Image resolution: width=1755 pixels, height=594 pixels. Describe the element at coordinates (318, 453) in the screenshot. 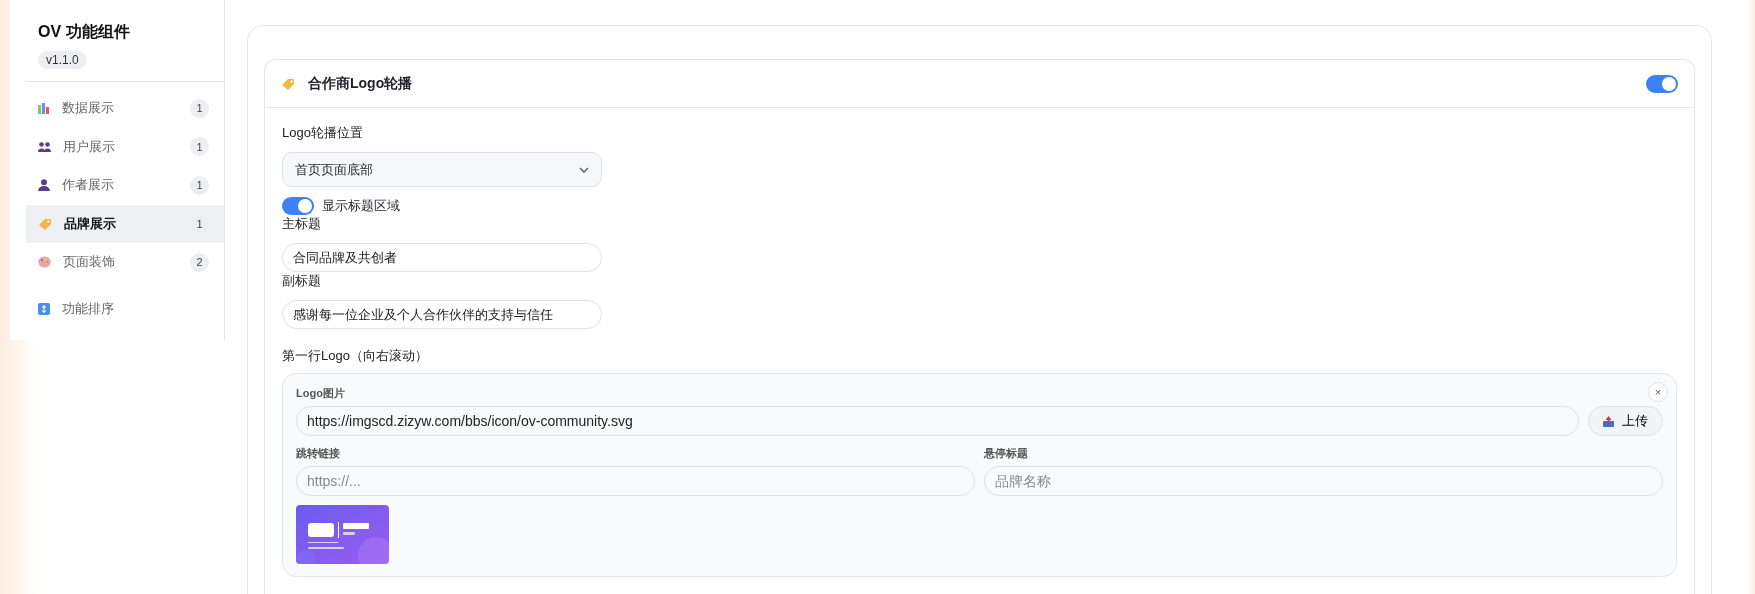

I see `field-label: 跳转链接` at that location.